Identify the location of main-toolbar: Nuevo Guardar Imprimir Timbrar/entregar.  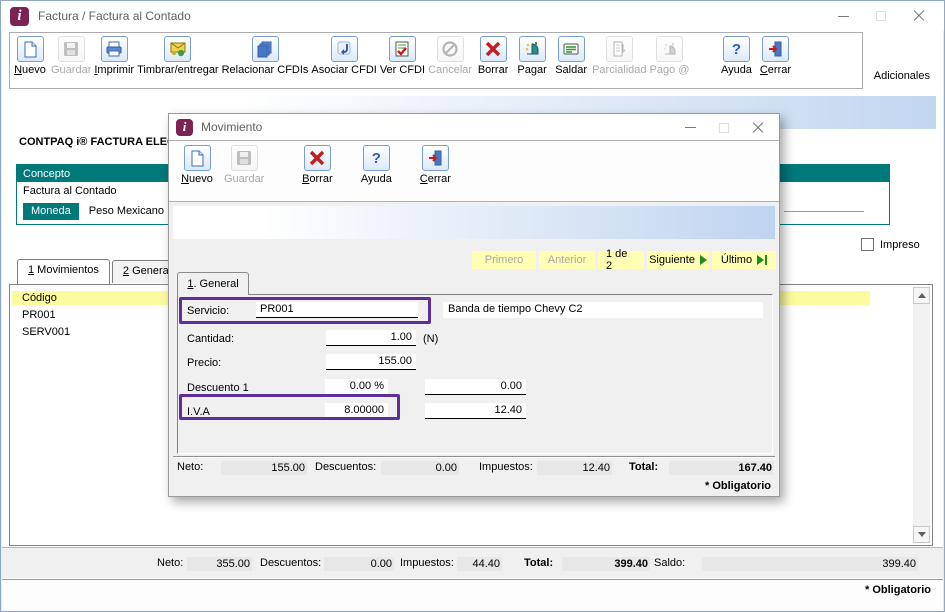
(436, 60).